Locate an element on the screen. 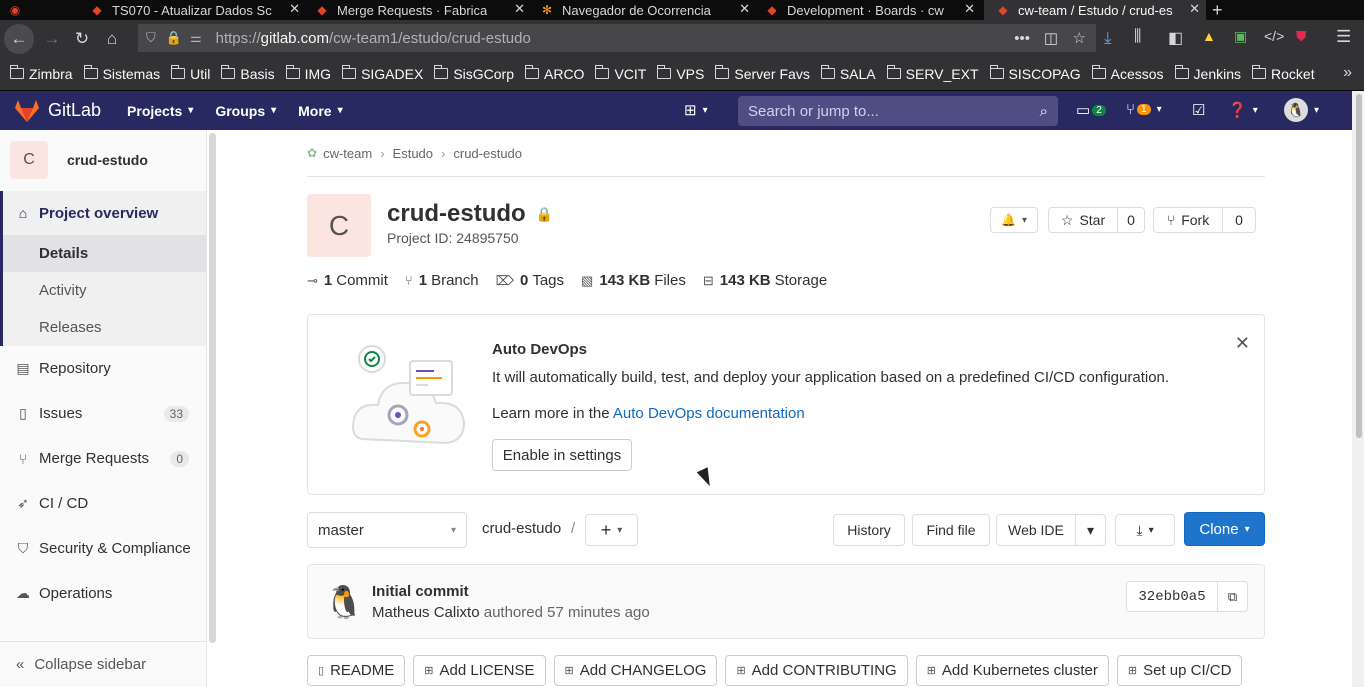 The width and height of the screenshot is (1364, 687). star-count: 0 is located at coordinates (1131, 220).